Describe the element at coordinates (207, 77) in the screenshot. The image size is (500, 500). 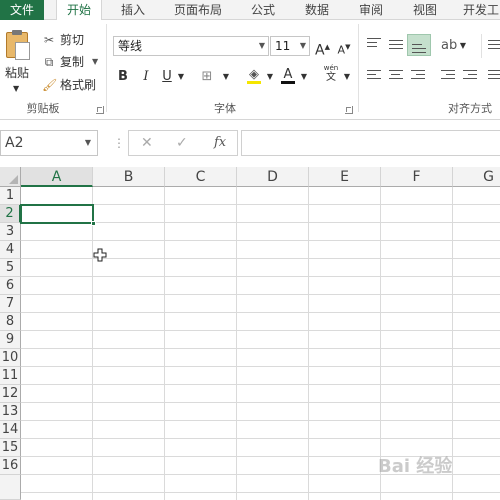
I see `borders-icon: ⊞` at that location.